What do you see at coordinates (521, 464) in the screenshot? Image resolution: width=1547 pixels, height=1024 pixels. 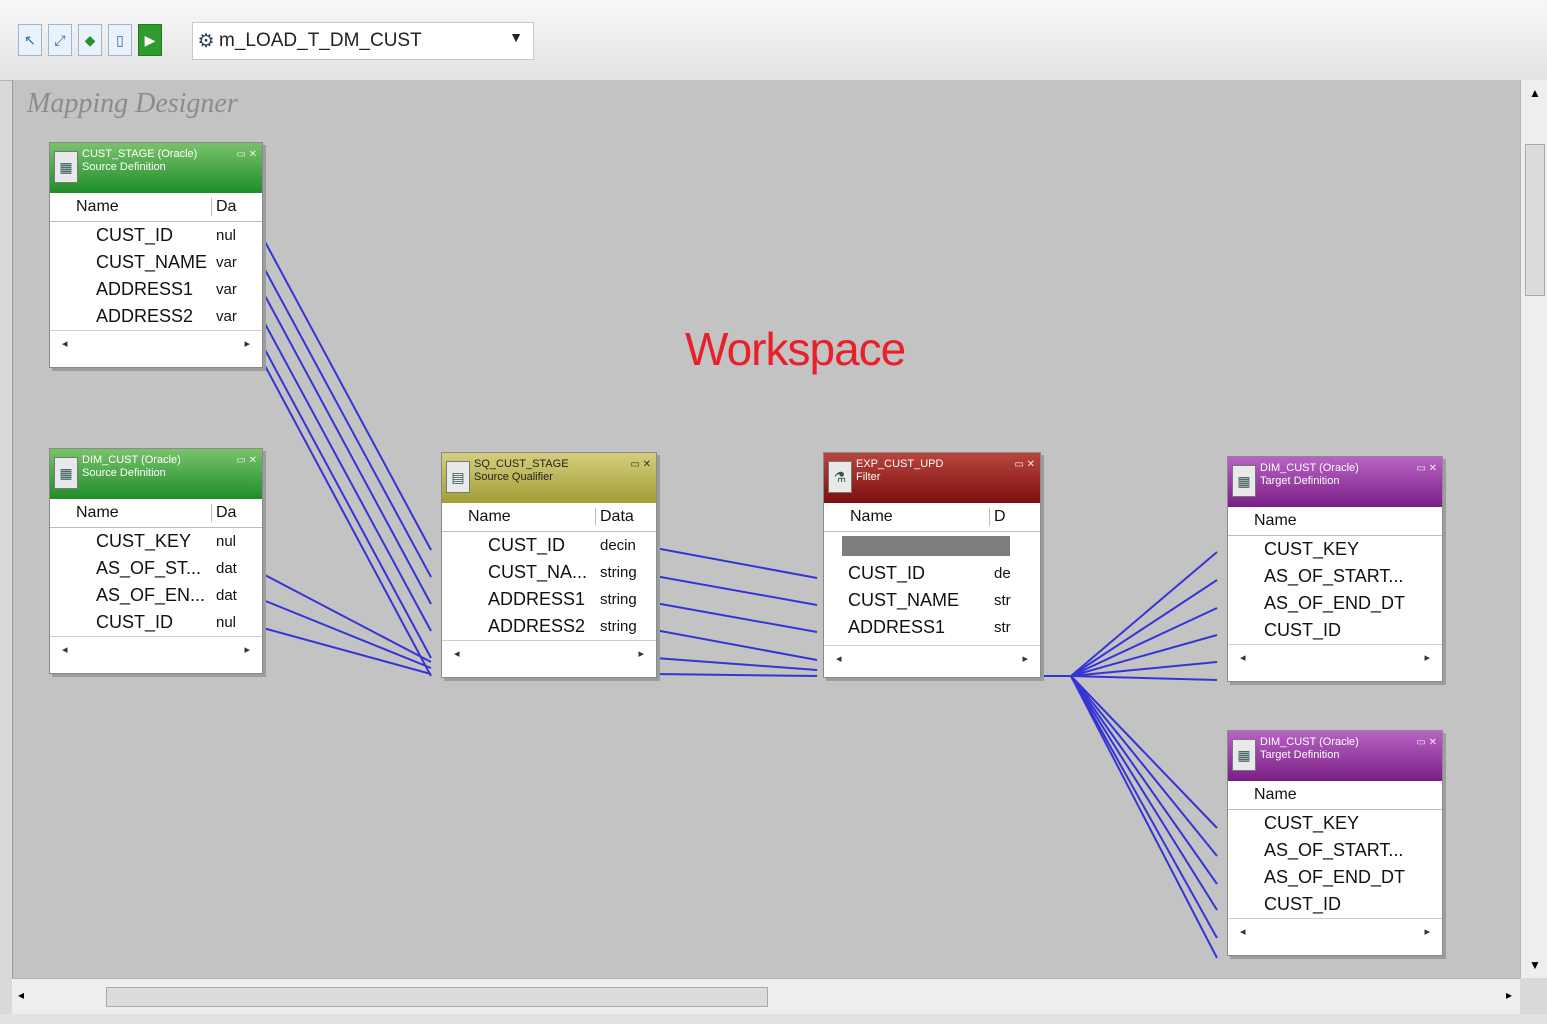 I see `node-title: SQ_CUST_STAGE` at bounding box center [521, 464].